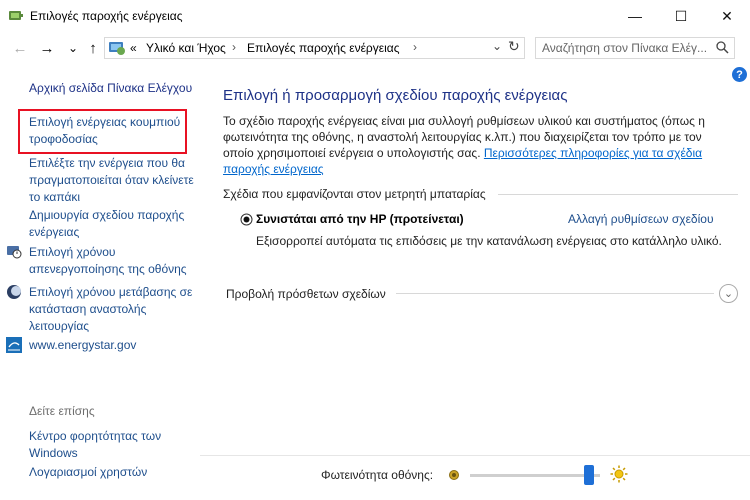 Image resolution: width=750 pixels, height=500 pixels. Describe the element at coordinates (186, 48) in the screenshot. I see `breadcrumb-hardware-sound: Υλικό και Ήχος` at that location.